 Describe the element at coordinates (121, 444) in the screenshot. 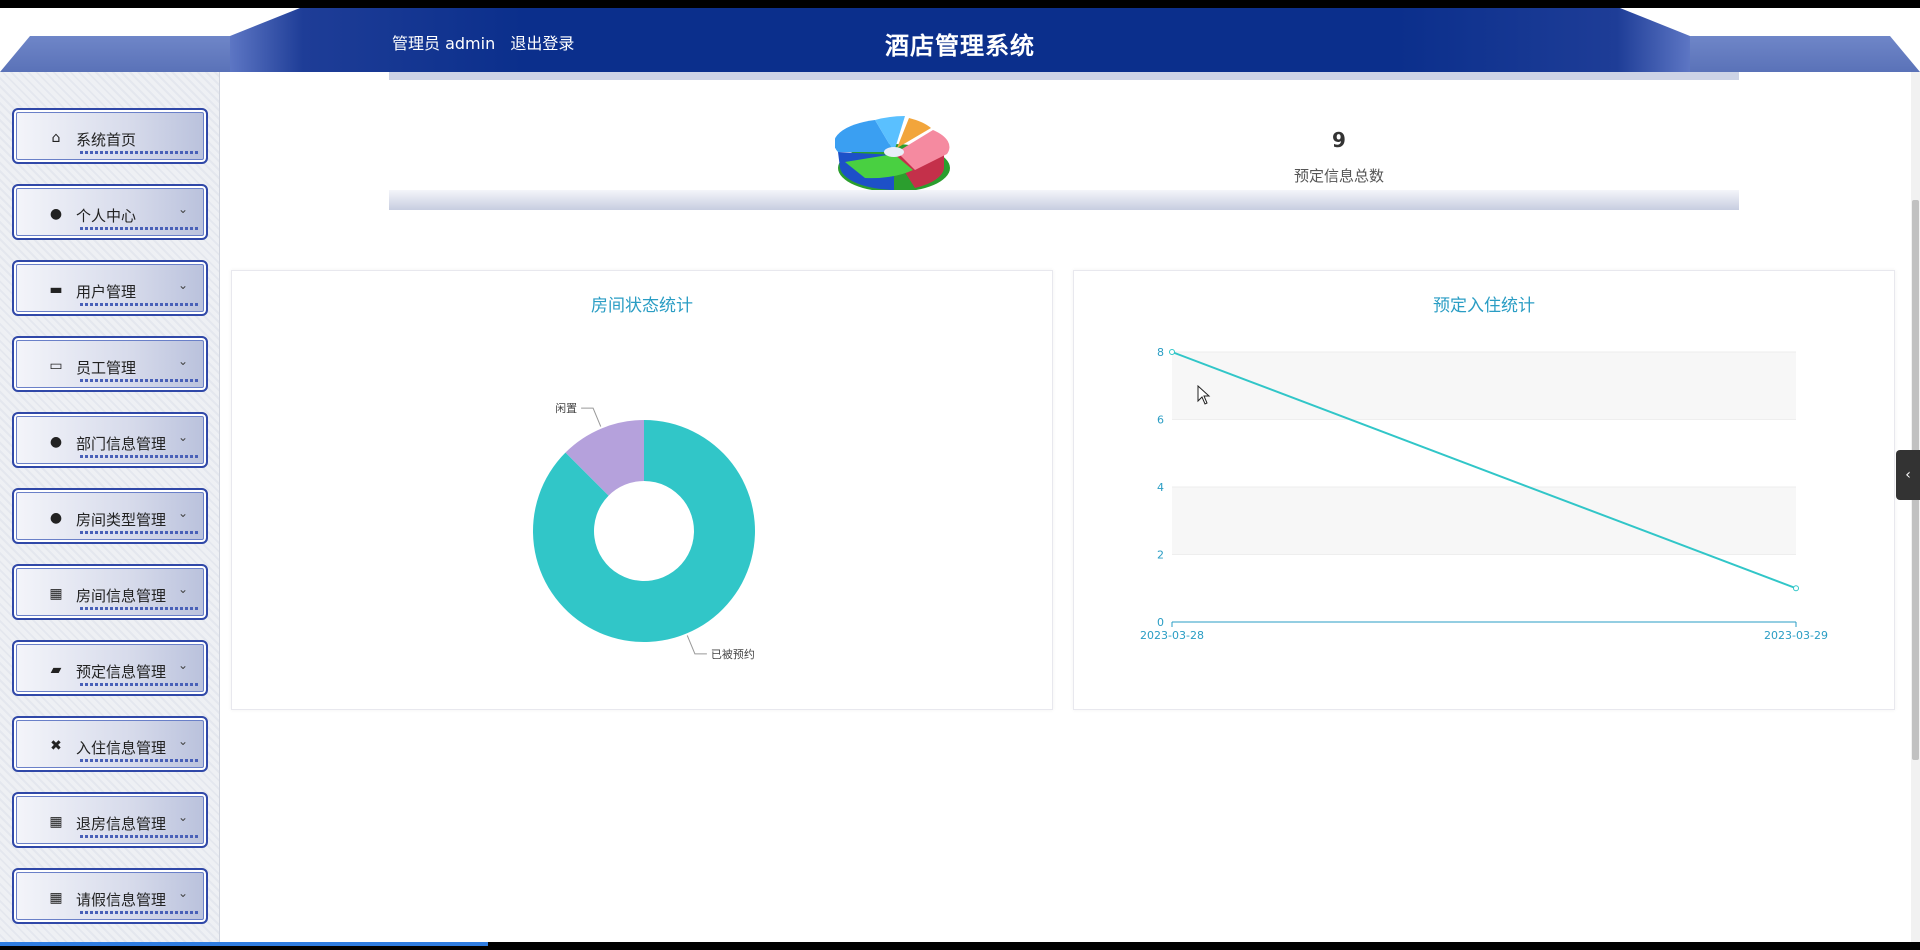

I see `sidebar-item-label: 部门信息管理` at that location.